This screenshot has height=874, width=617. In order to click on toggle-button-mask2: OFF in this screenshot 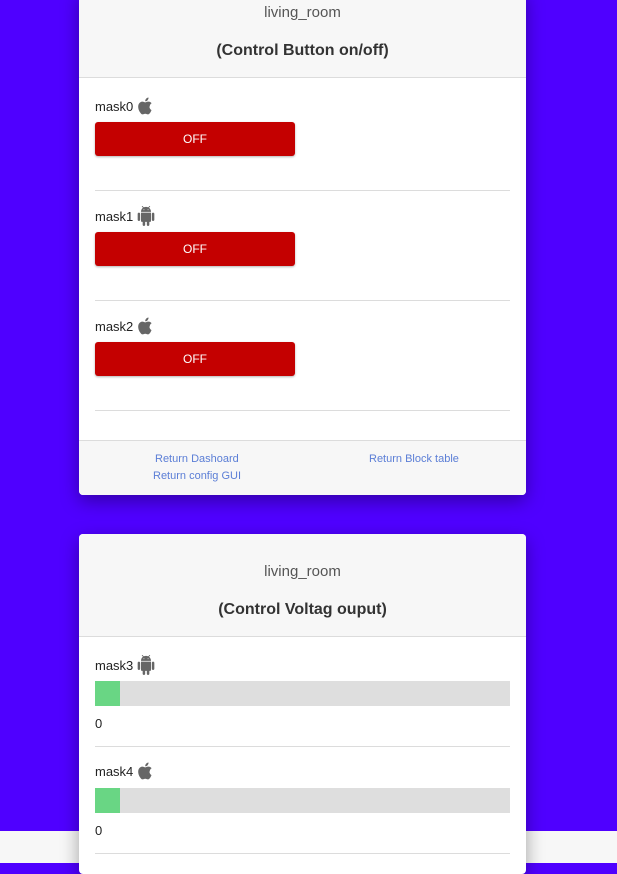, I will do `click(195, 359)`.